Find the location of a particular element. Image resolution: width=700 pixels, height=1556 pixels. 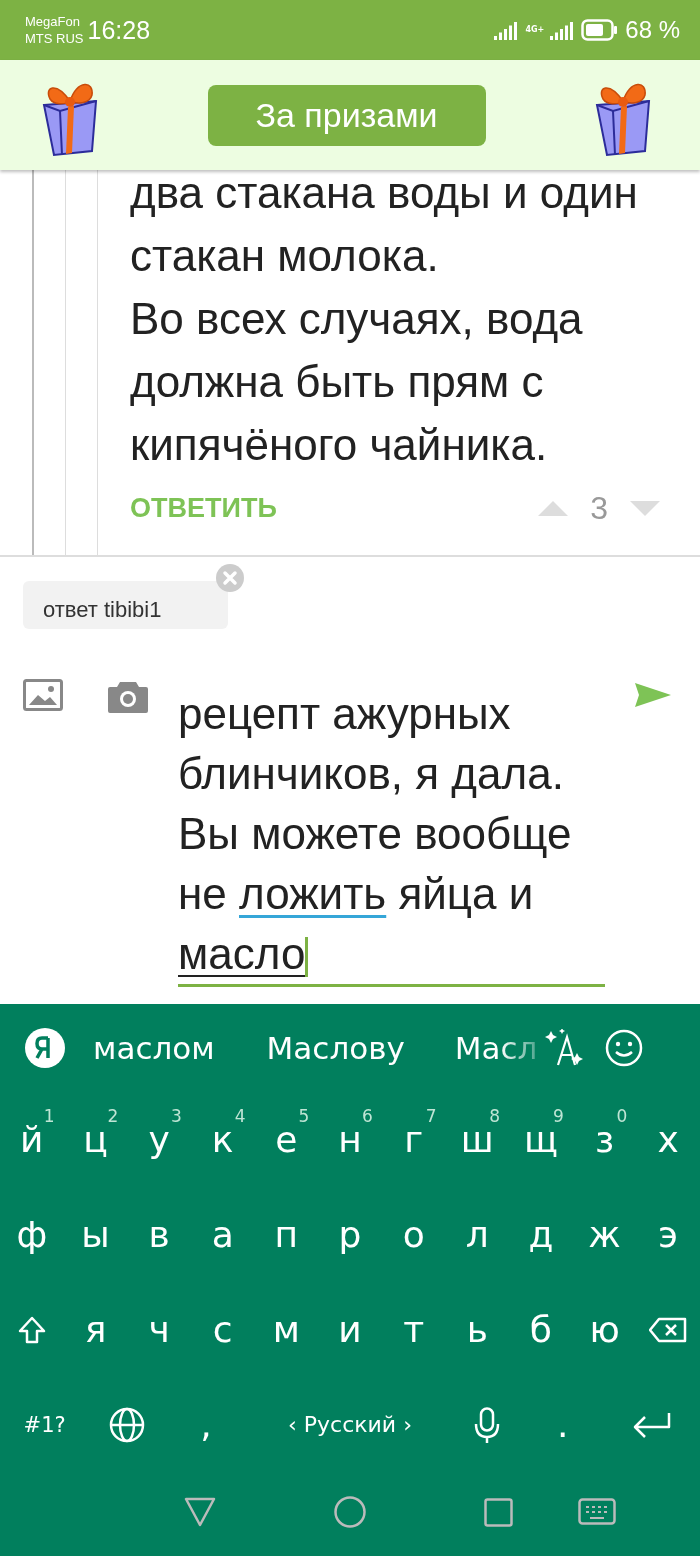

backspace-icon is located at coordinates (668, 1329).